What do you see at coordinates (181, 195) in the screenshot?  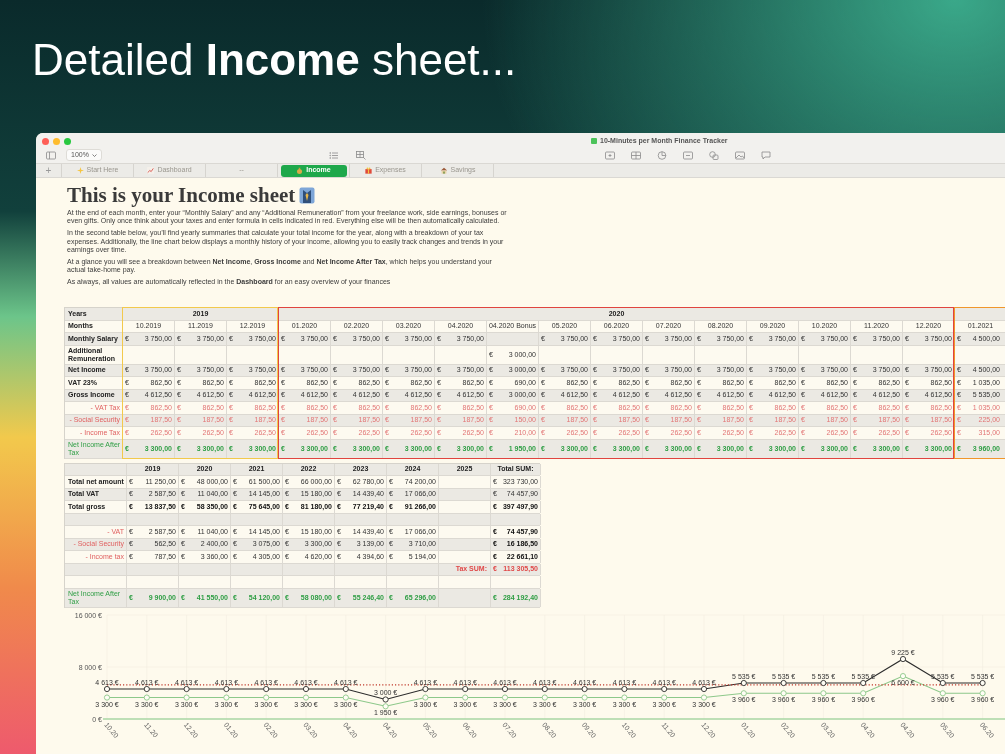 I see `sheet-title: This is your Income sheet` at bounding box center [181, 195].